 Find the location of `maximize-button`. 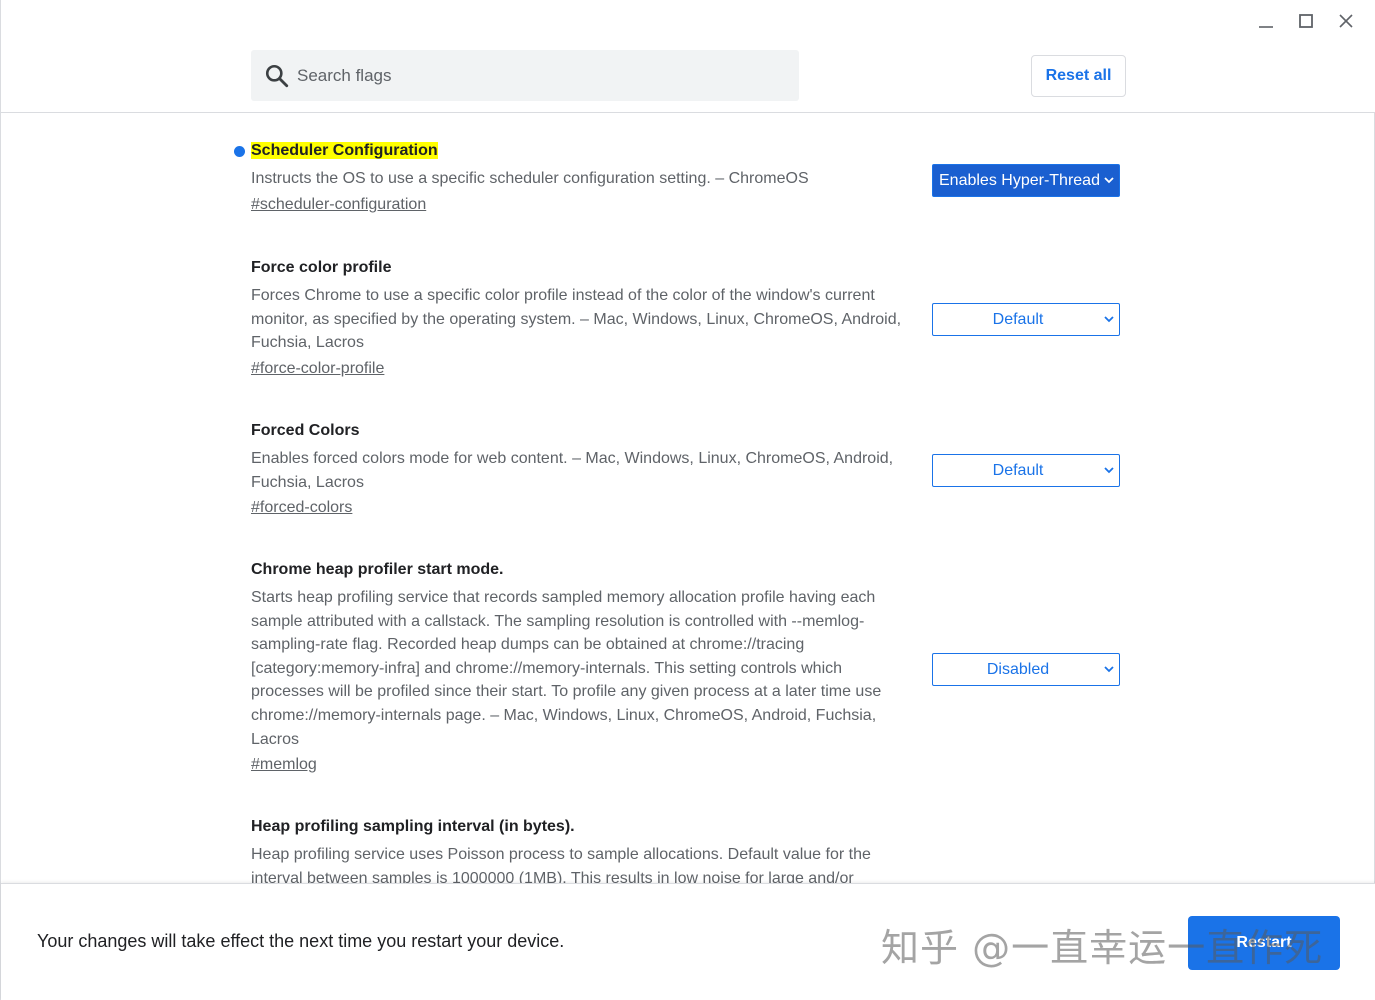

maximize-button is located at coordinates (1306, 21).